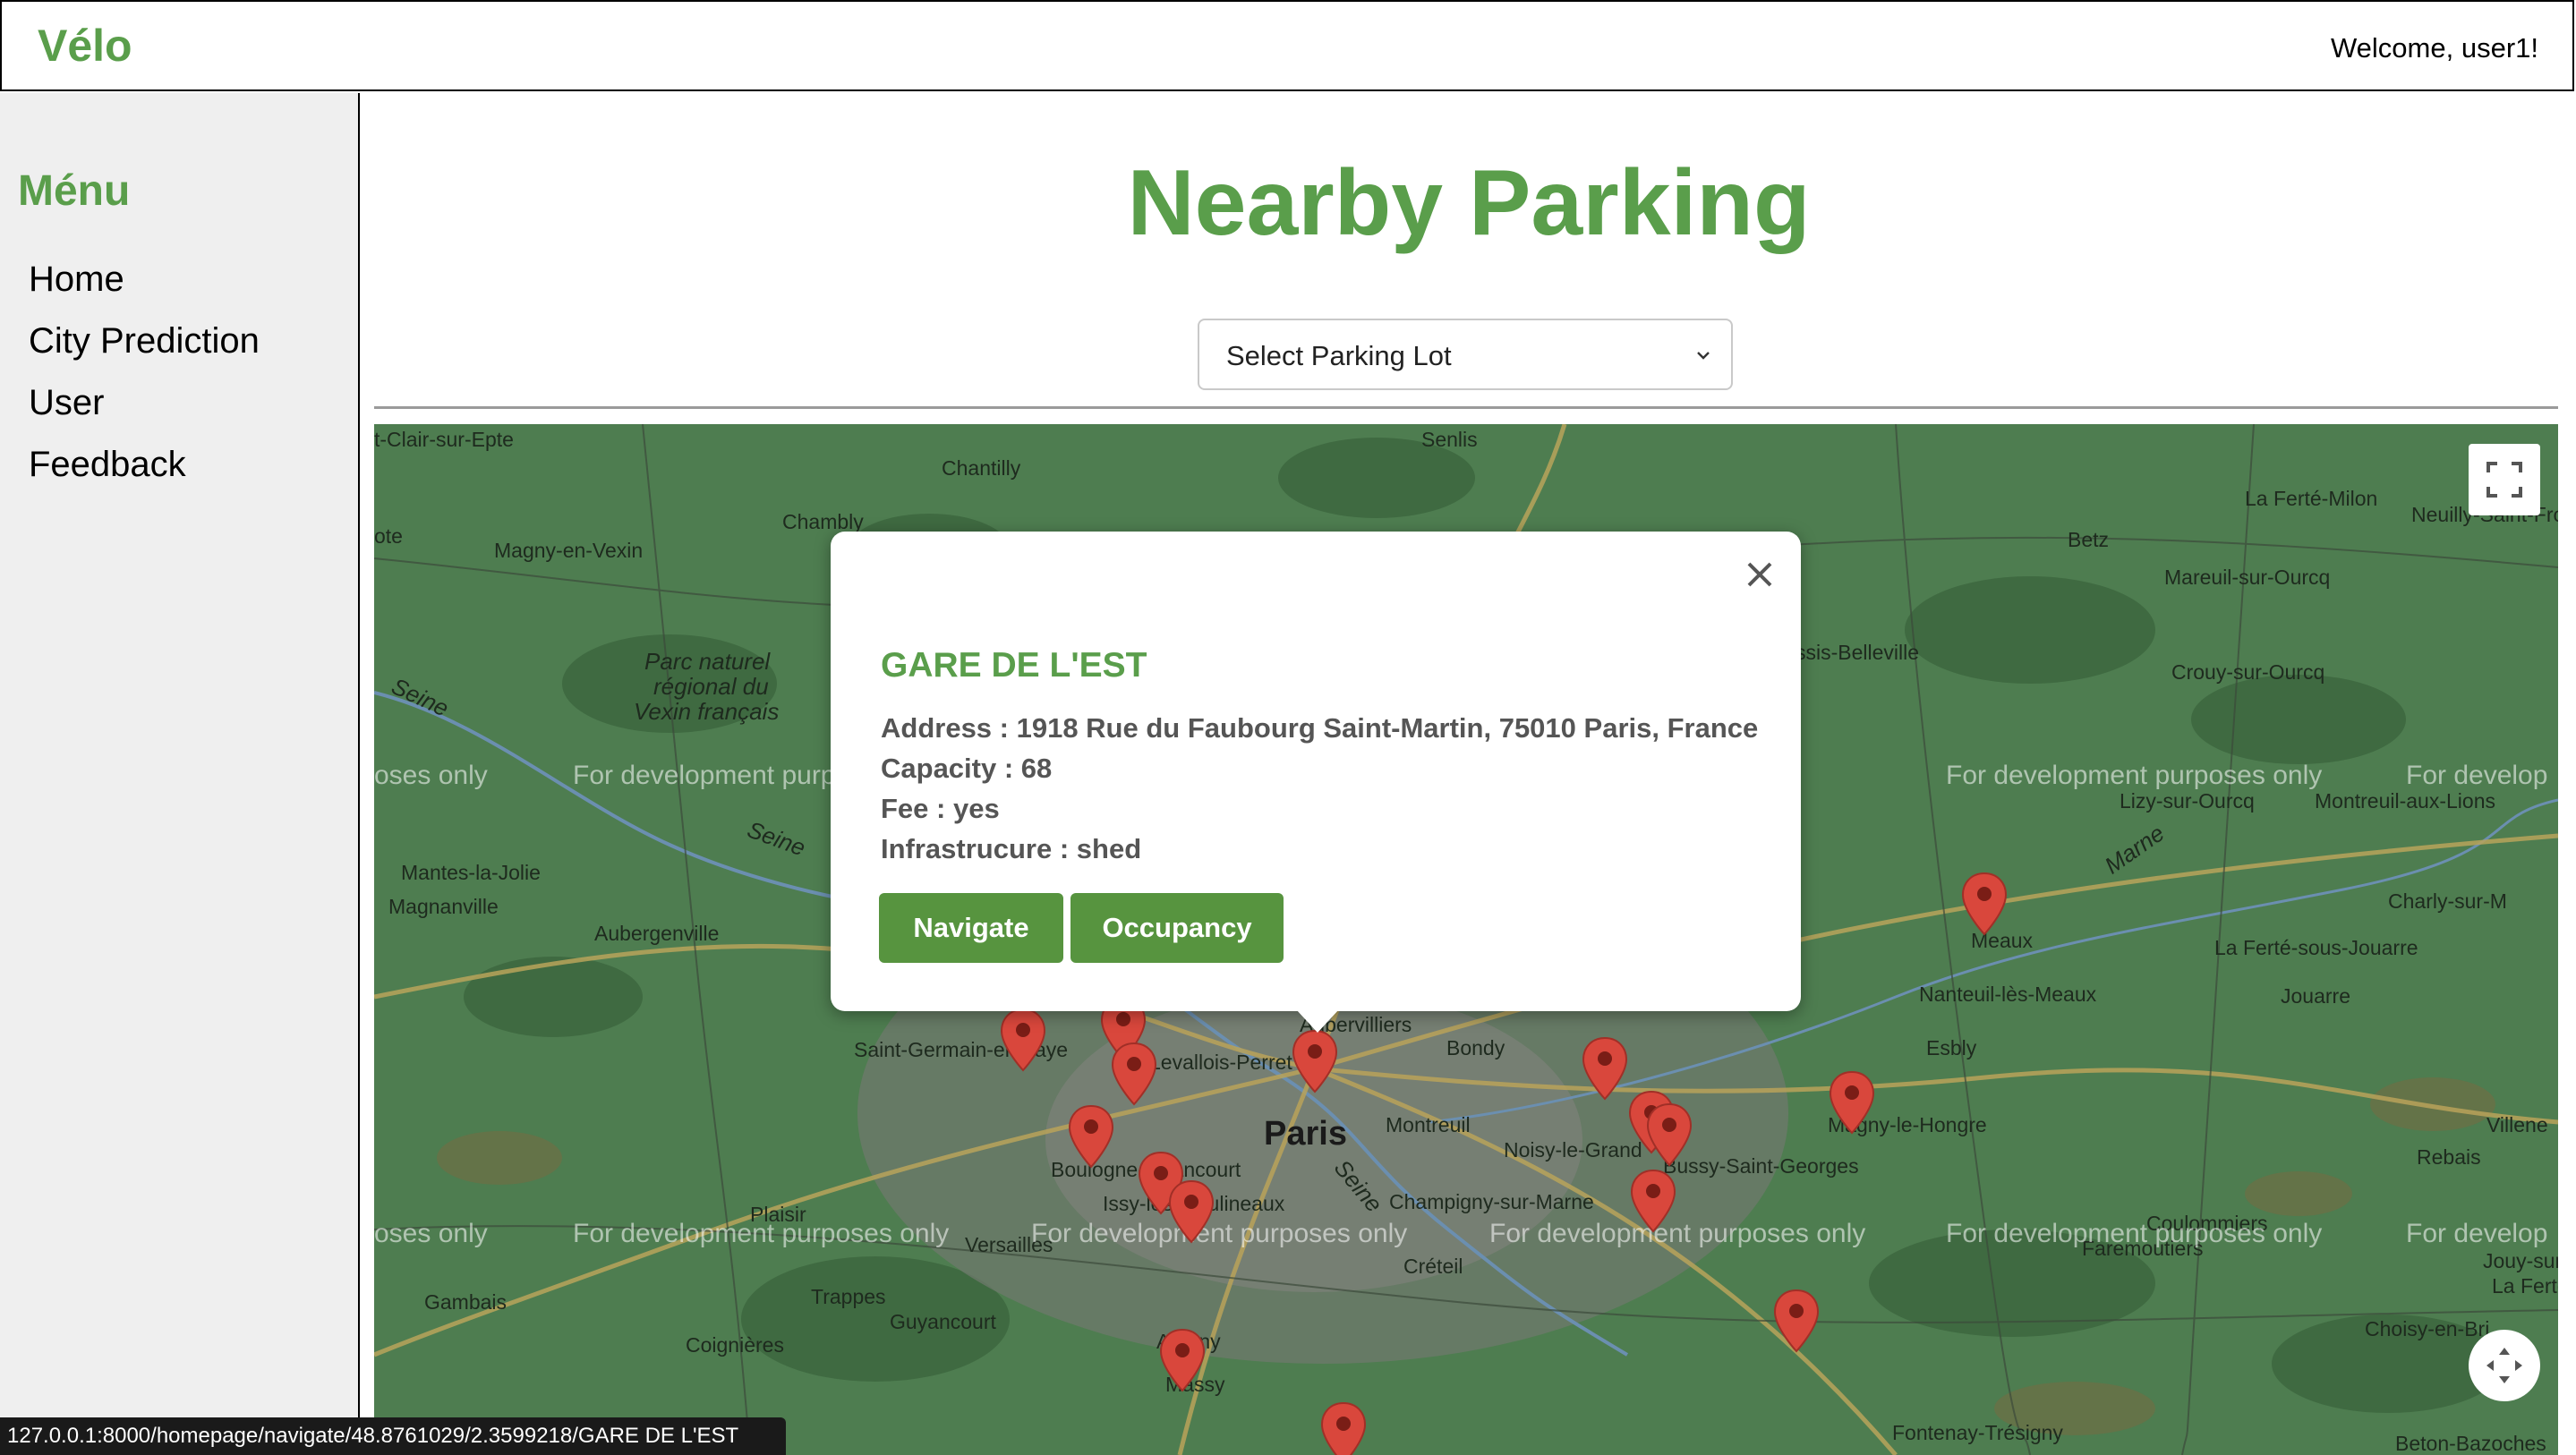  I want to click on map-place-label: Beton-Bazoches, so click(2470, 1443).